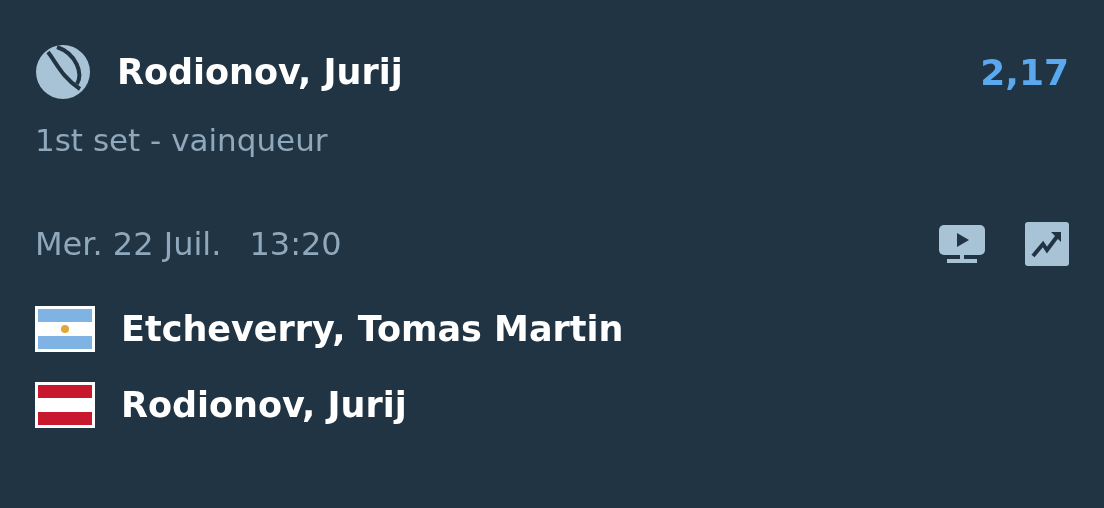 The width and height of the screenshot is (1104, 508). Describe the element at coordinates (962, 244) in the screenshot. I see `tv-play-icon` at that location.